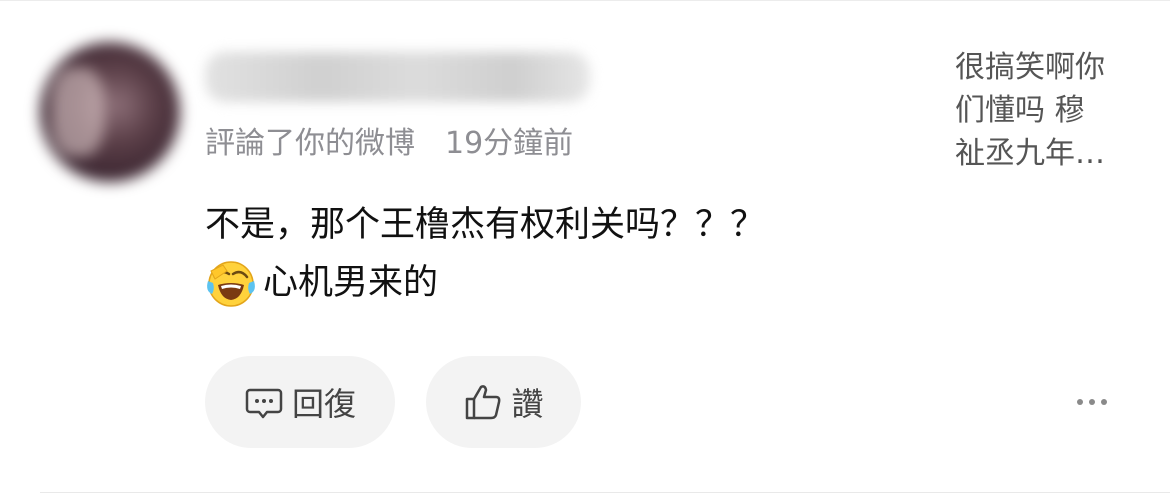 The height and width of the screenshot is (495, 1170). What do you see at coordinates (485, 225) in the screenshot?
I see `comment-line: 不是，那个王橹杰有权利关吗？？？` at bounding box center [485, 225].